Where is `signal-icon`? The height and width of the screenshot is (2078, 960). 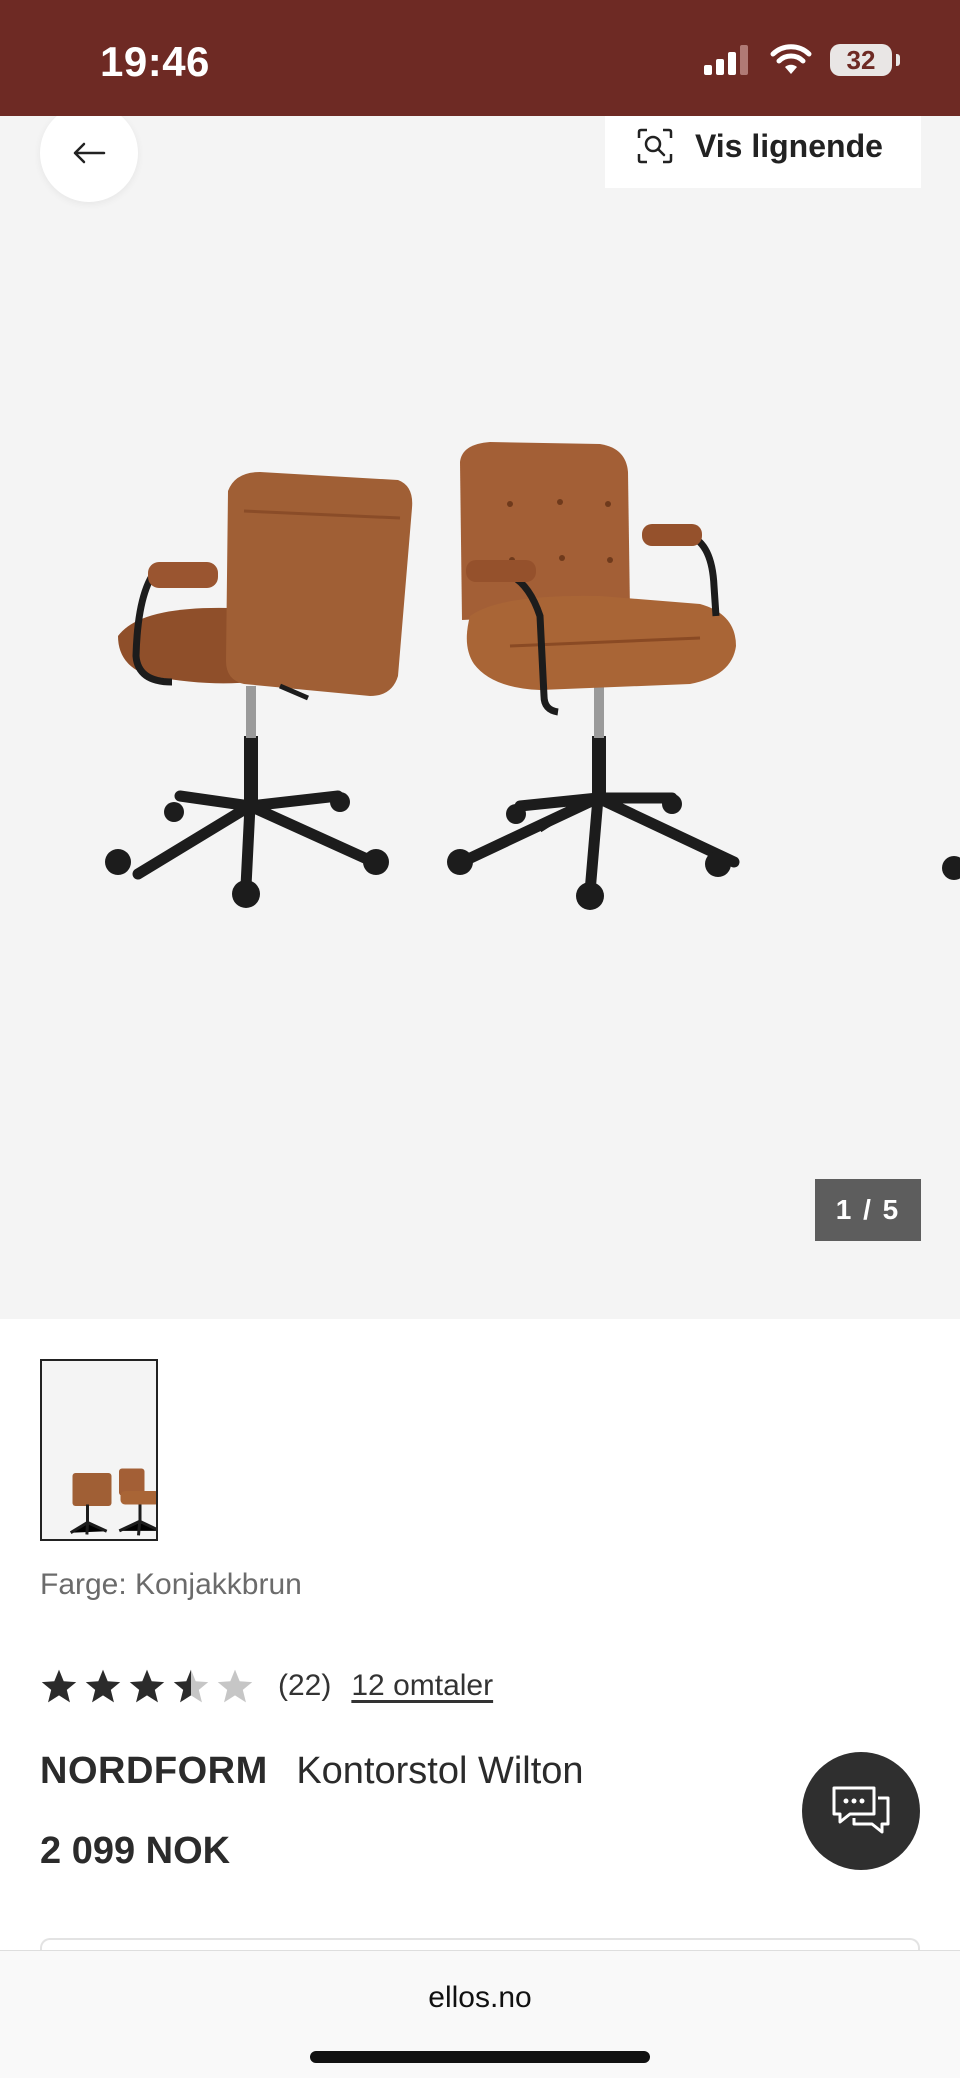 signal-icon is located at coordinates (726, 60).